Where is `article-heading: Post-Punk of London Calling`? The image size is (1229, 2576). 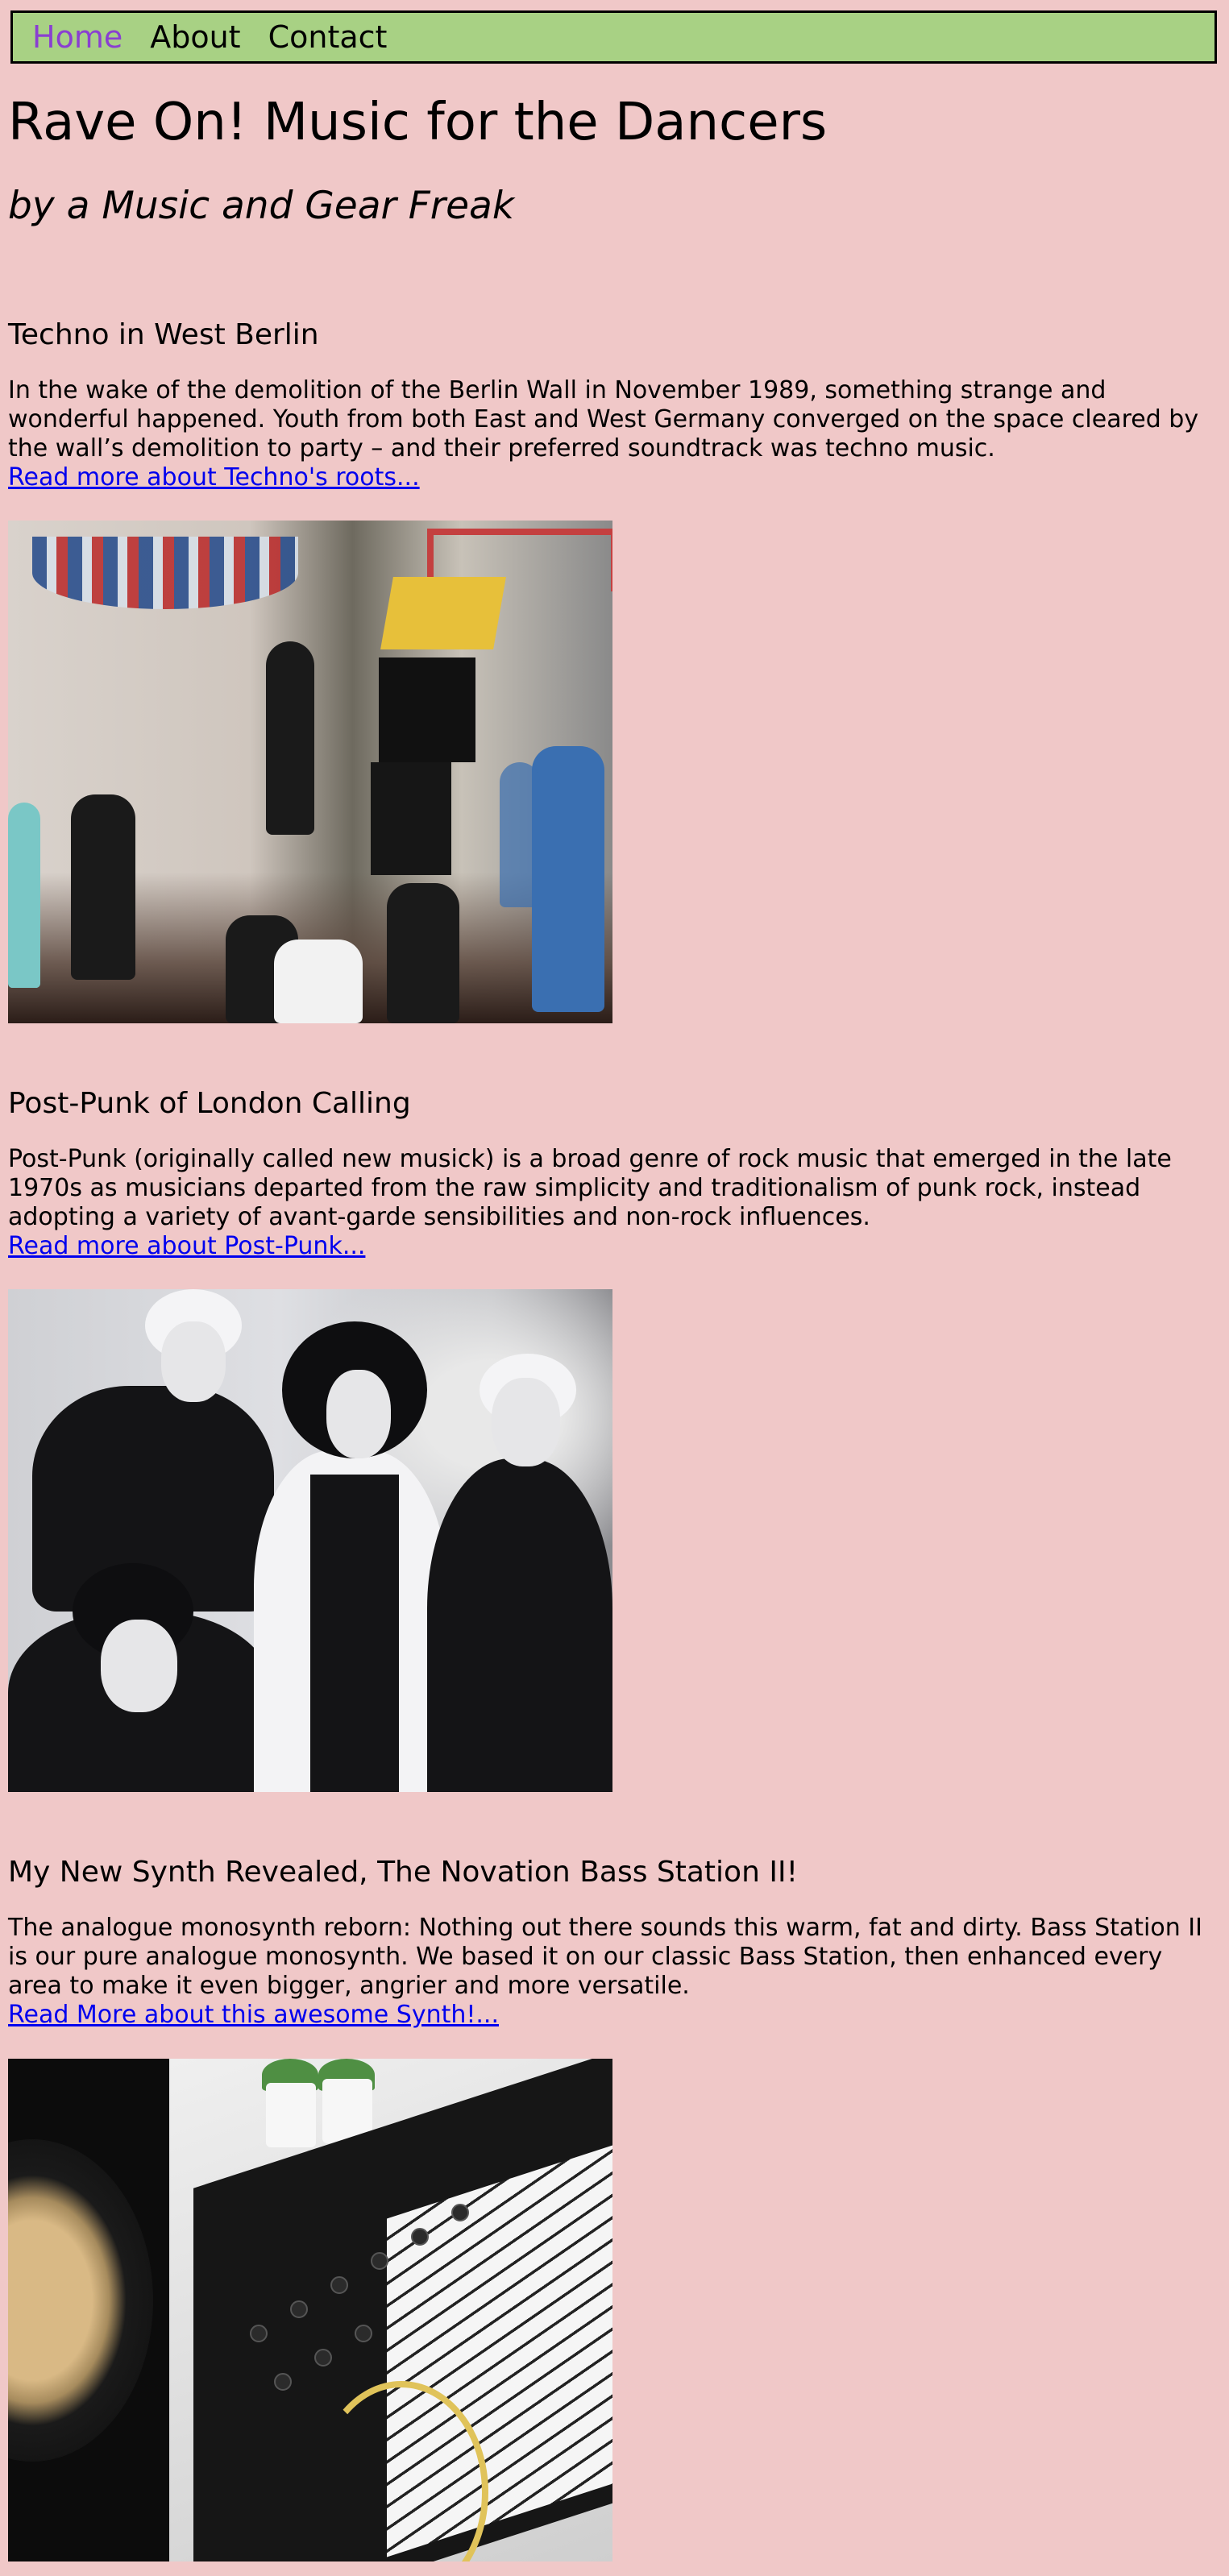
article-heading: Post-Punk of London Calling is located at coordinates (209, 1103).